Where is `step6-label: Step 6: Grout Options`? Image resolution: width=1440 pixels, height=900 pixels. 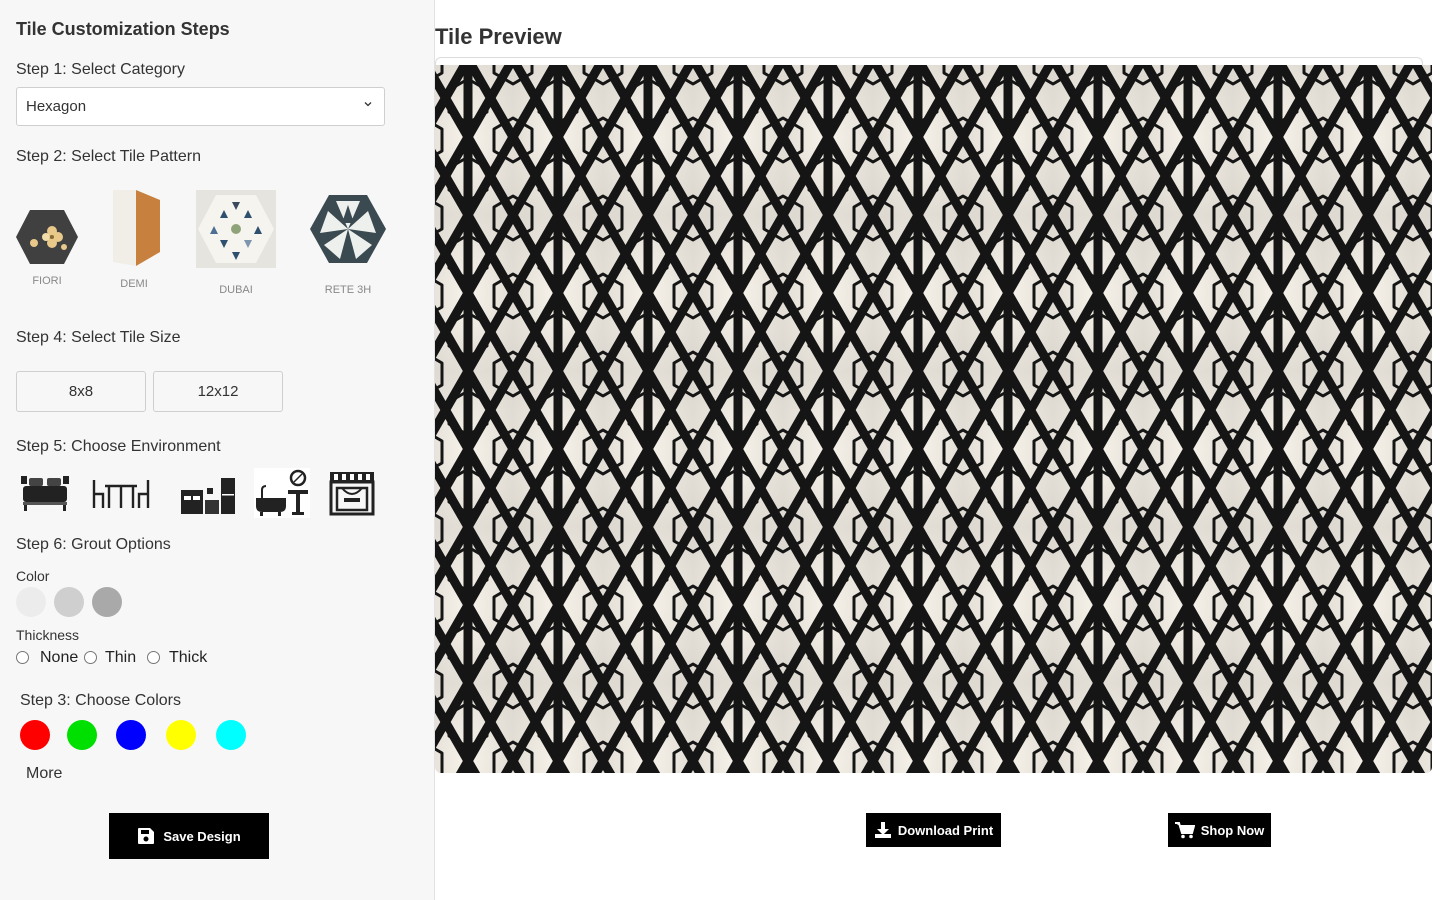 step6-label: Step 6: Grout Options is located at coordinates (93, 544).